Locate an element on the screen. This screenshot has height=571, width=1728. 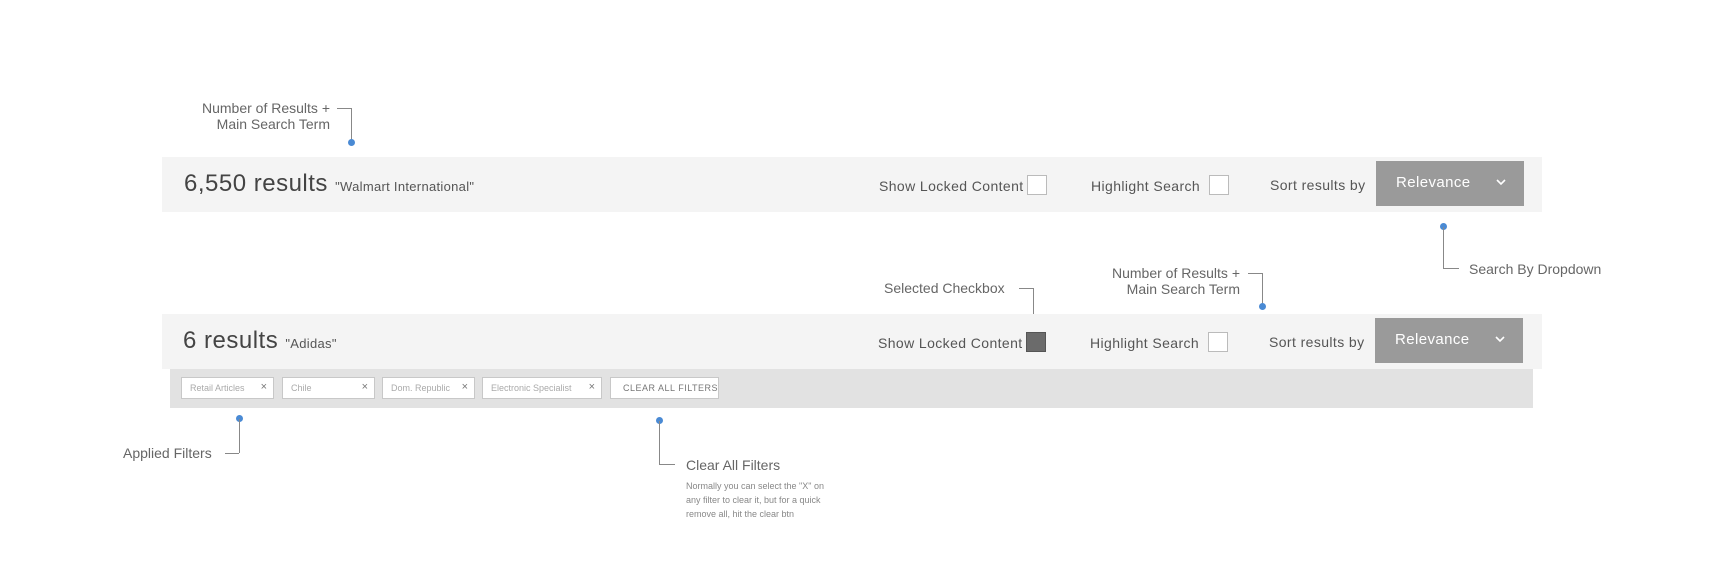
annotation-results-bottom: Number of Results + Main Search Term is located at coordinates (1165, 281).